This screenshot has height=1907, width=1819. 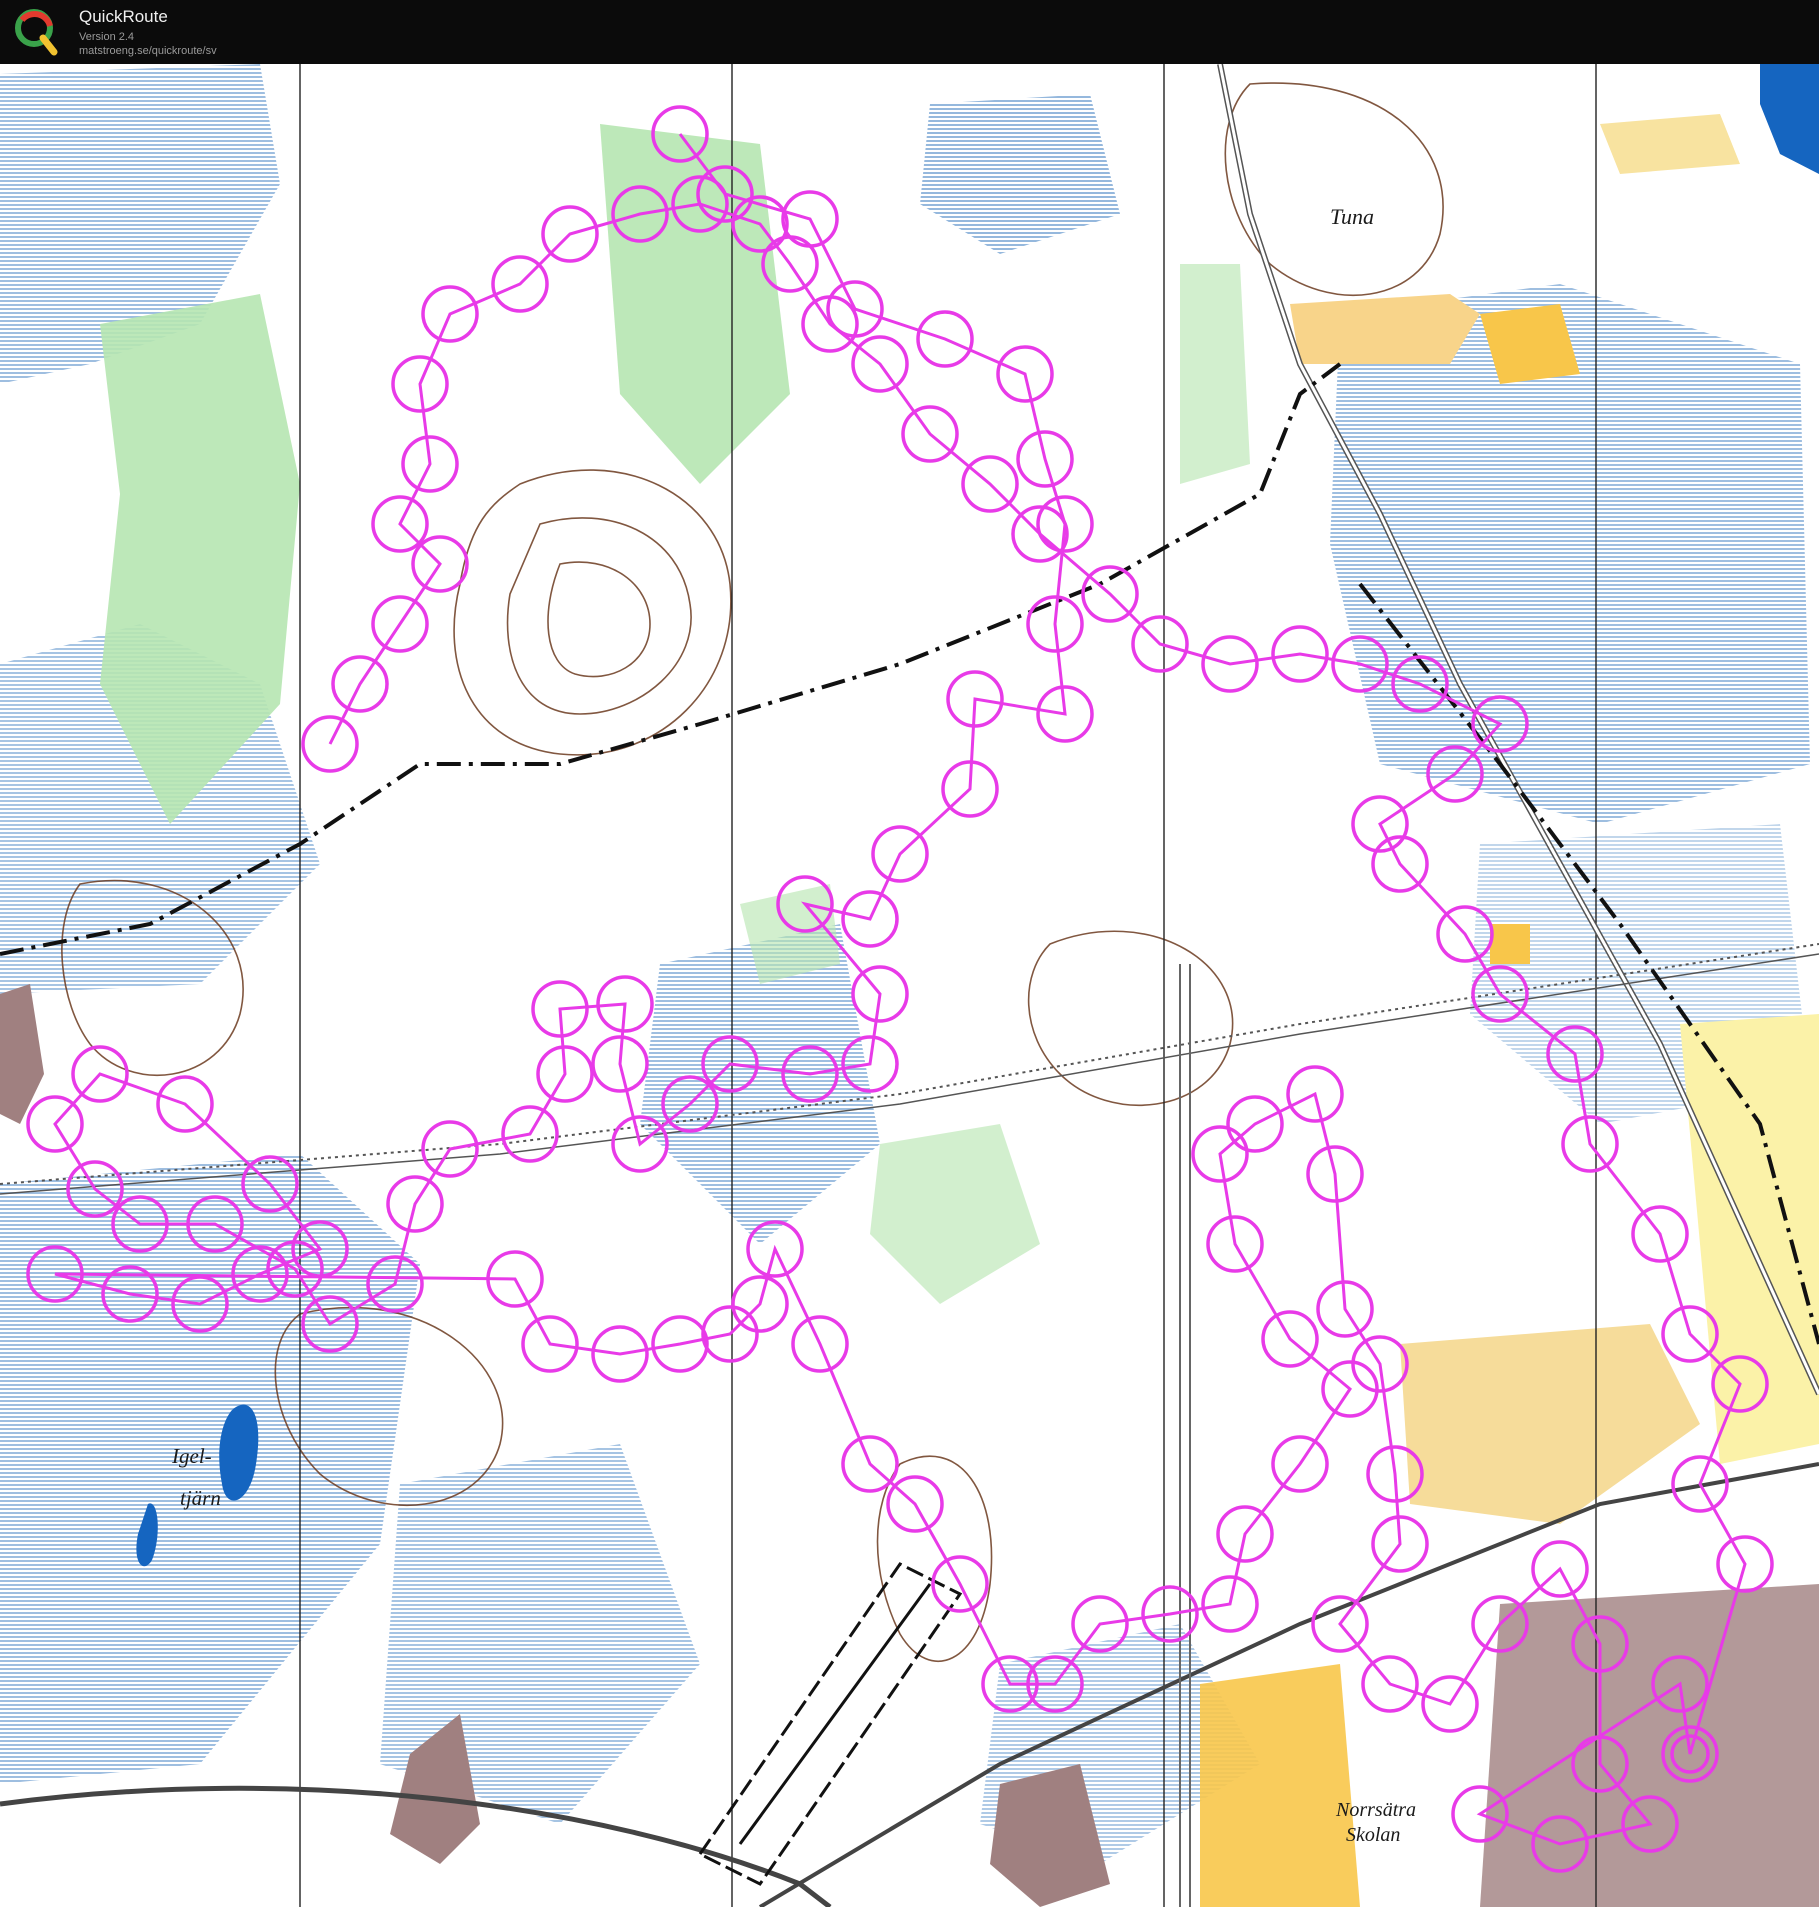 What do you see at coordinates (1376, 1810) in the screenshot?
I see `place-label-school-line1: Norrsätra` at bounding box center [1376, 1810].